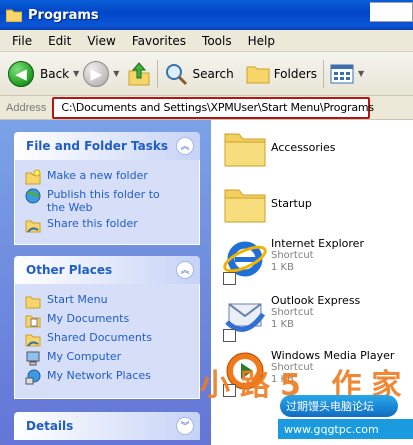  Describe the element at coordinates (84, 356) in the screenshot. I see `place-label: My Computer` at that location.